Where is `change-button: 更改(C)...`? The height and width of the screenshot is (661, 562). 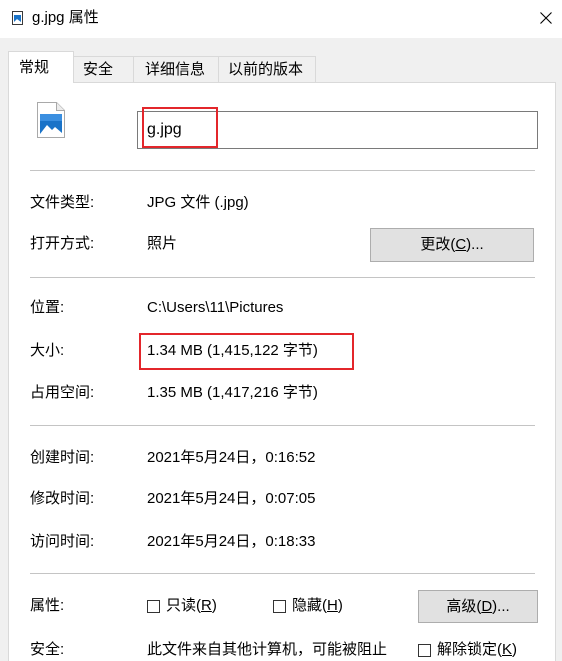
change-button: 更改(C)... is located at coordinates (452, 245).